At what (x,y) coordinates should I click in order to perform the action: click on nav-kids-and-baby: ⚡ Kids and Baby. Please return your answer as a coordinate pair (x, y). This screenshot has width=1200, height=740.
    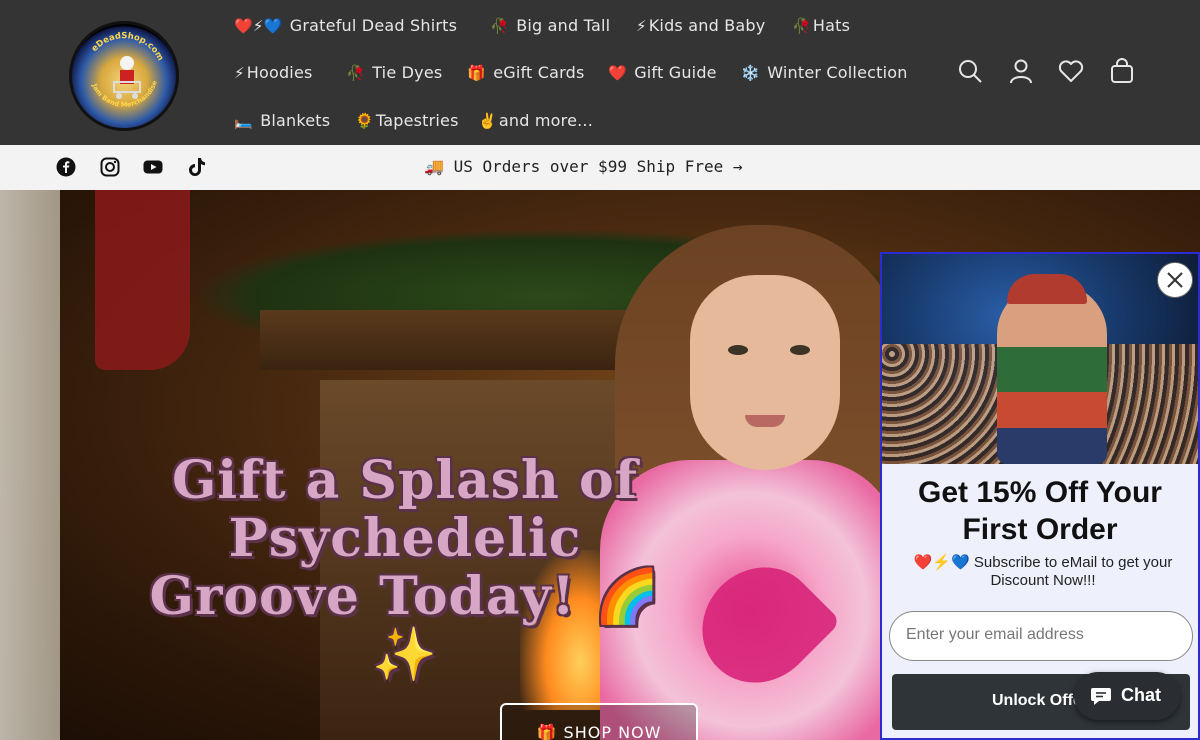
    Looking at the image, I should click on (700, 25).